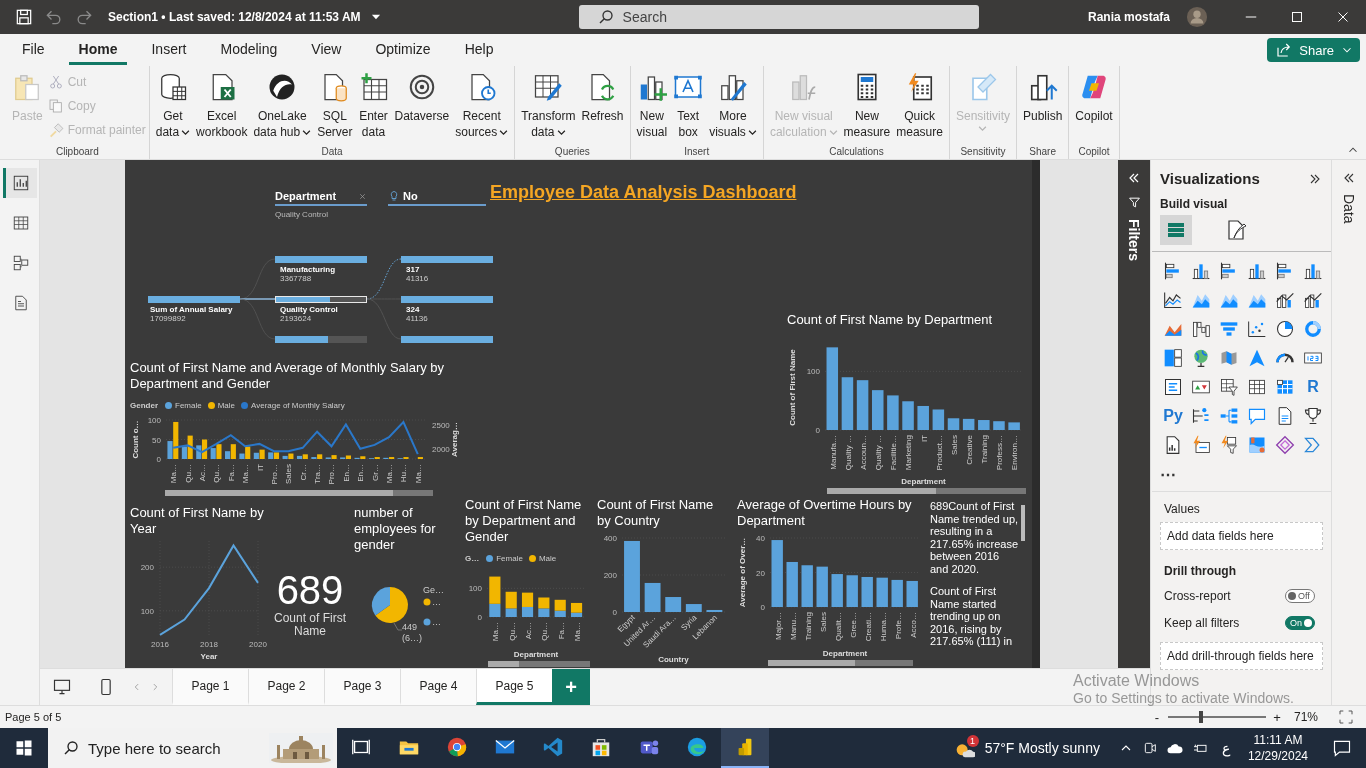  I want to click on page-tab: Page 3, so click(362, 687).